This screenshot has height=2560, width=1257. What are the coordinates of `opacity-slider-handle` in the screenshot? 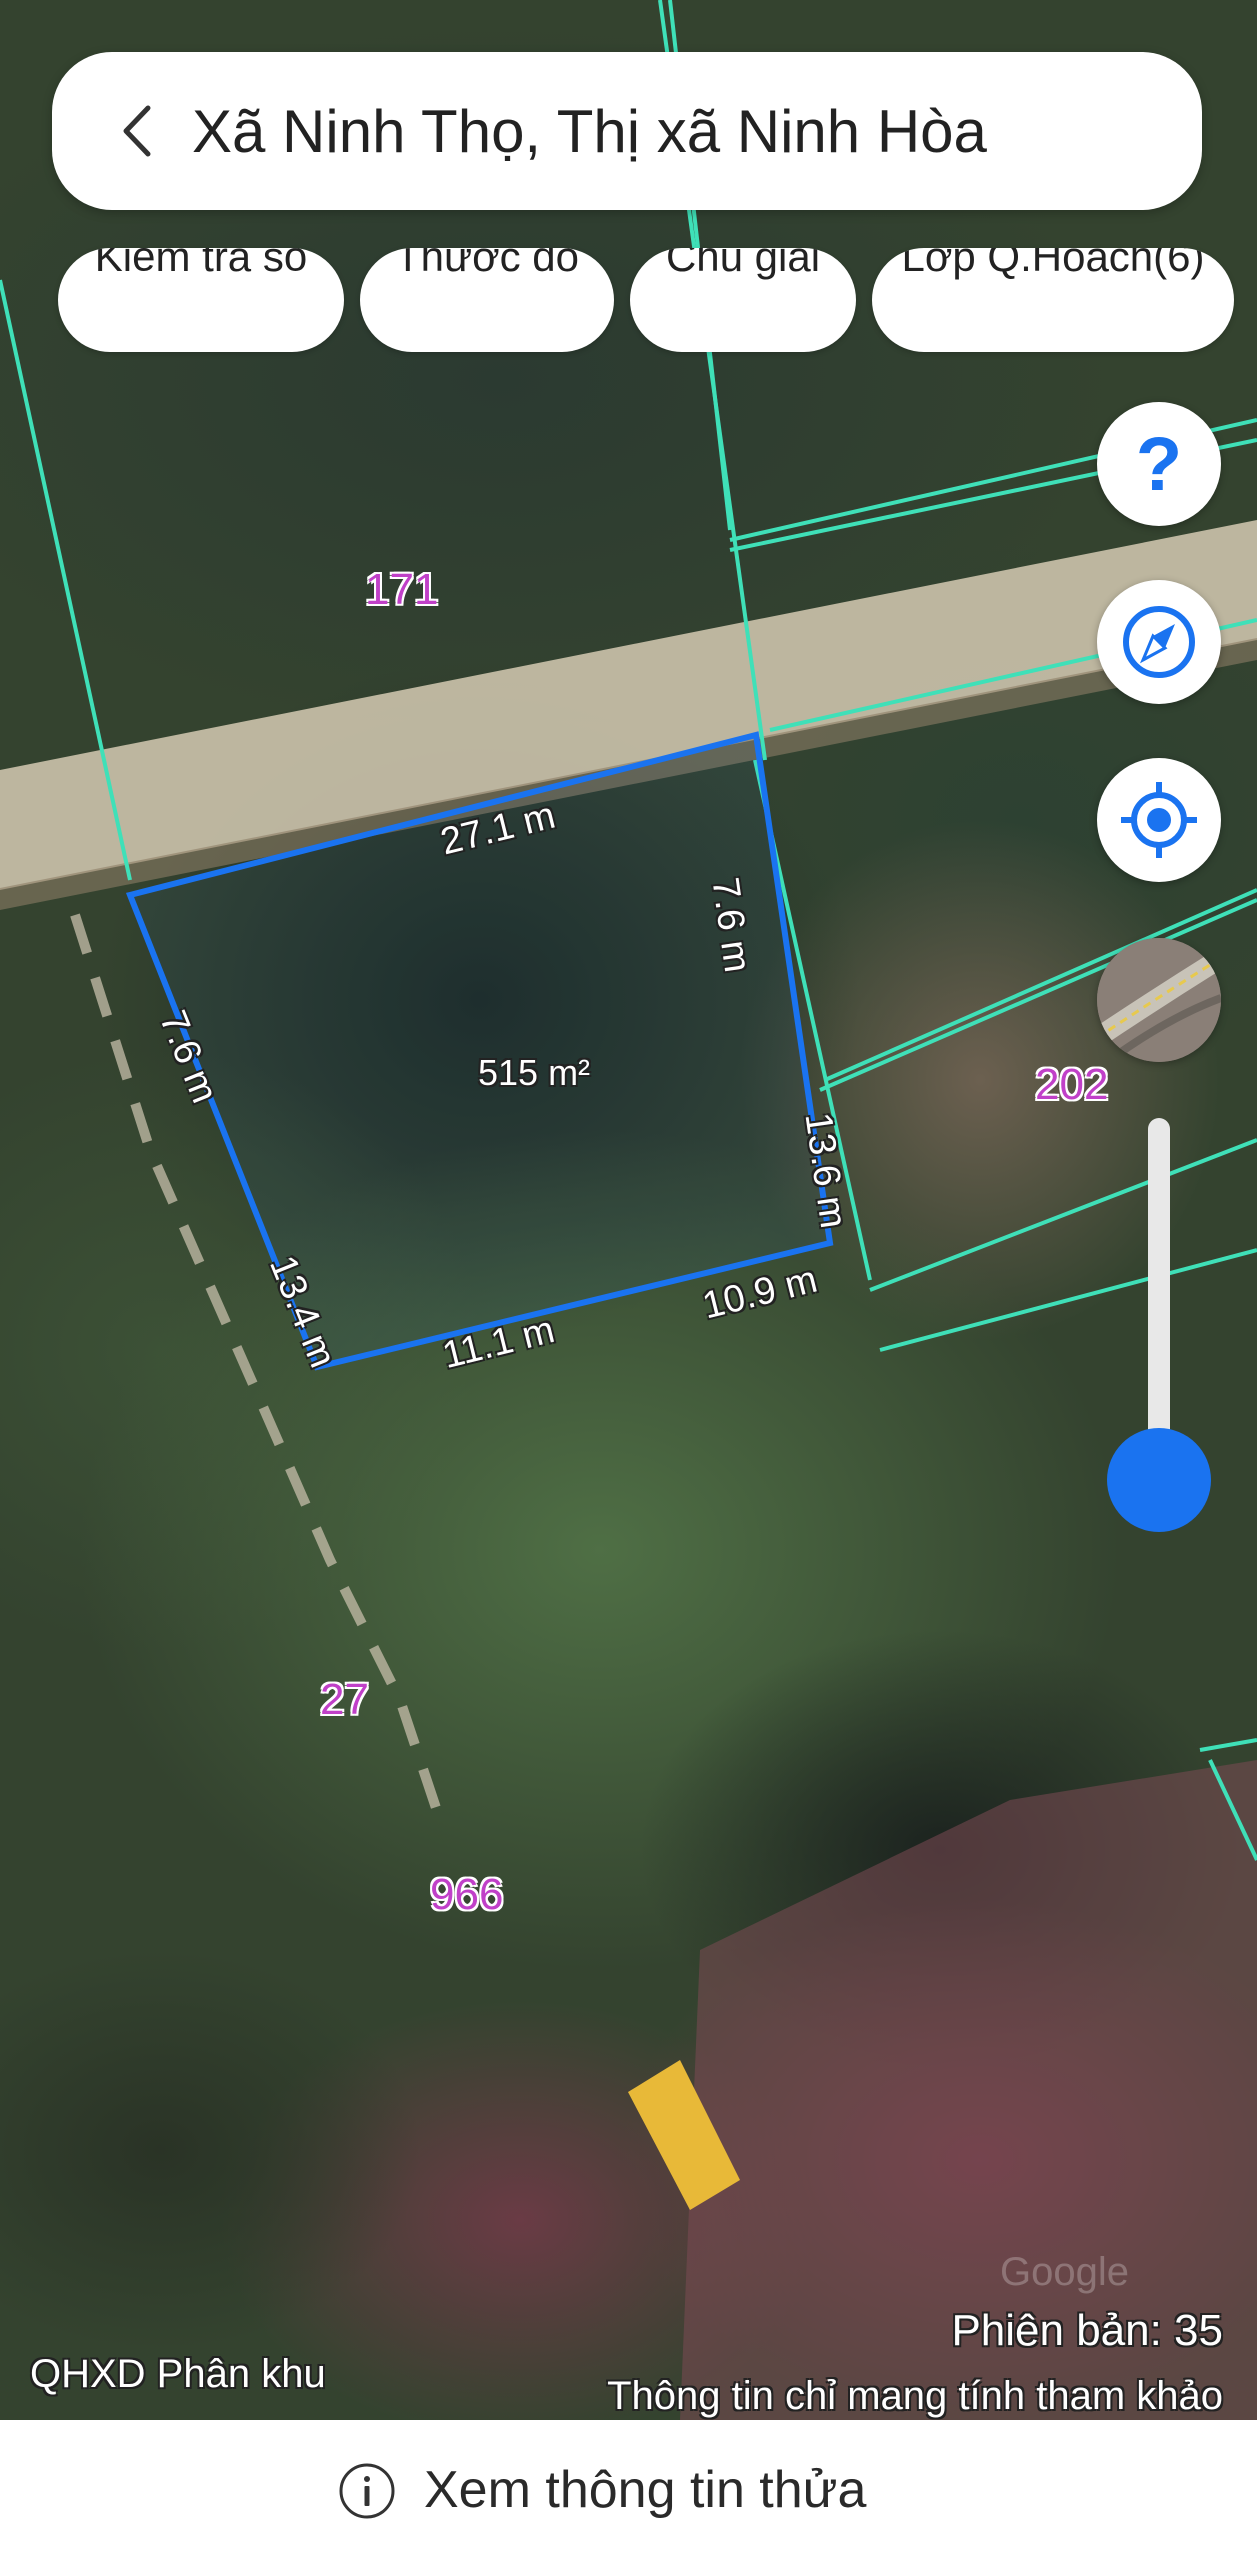 It's located at (1159, 1480).